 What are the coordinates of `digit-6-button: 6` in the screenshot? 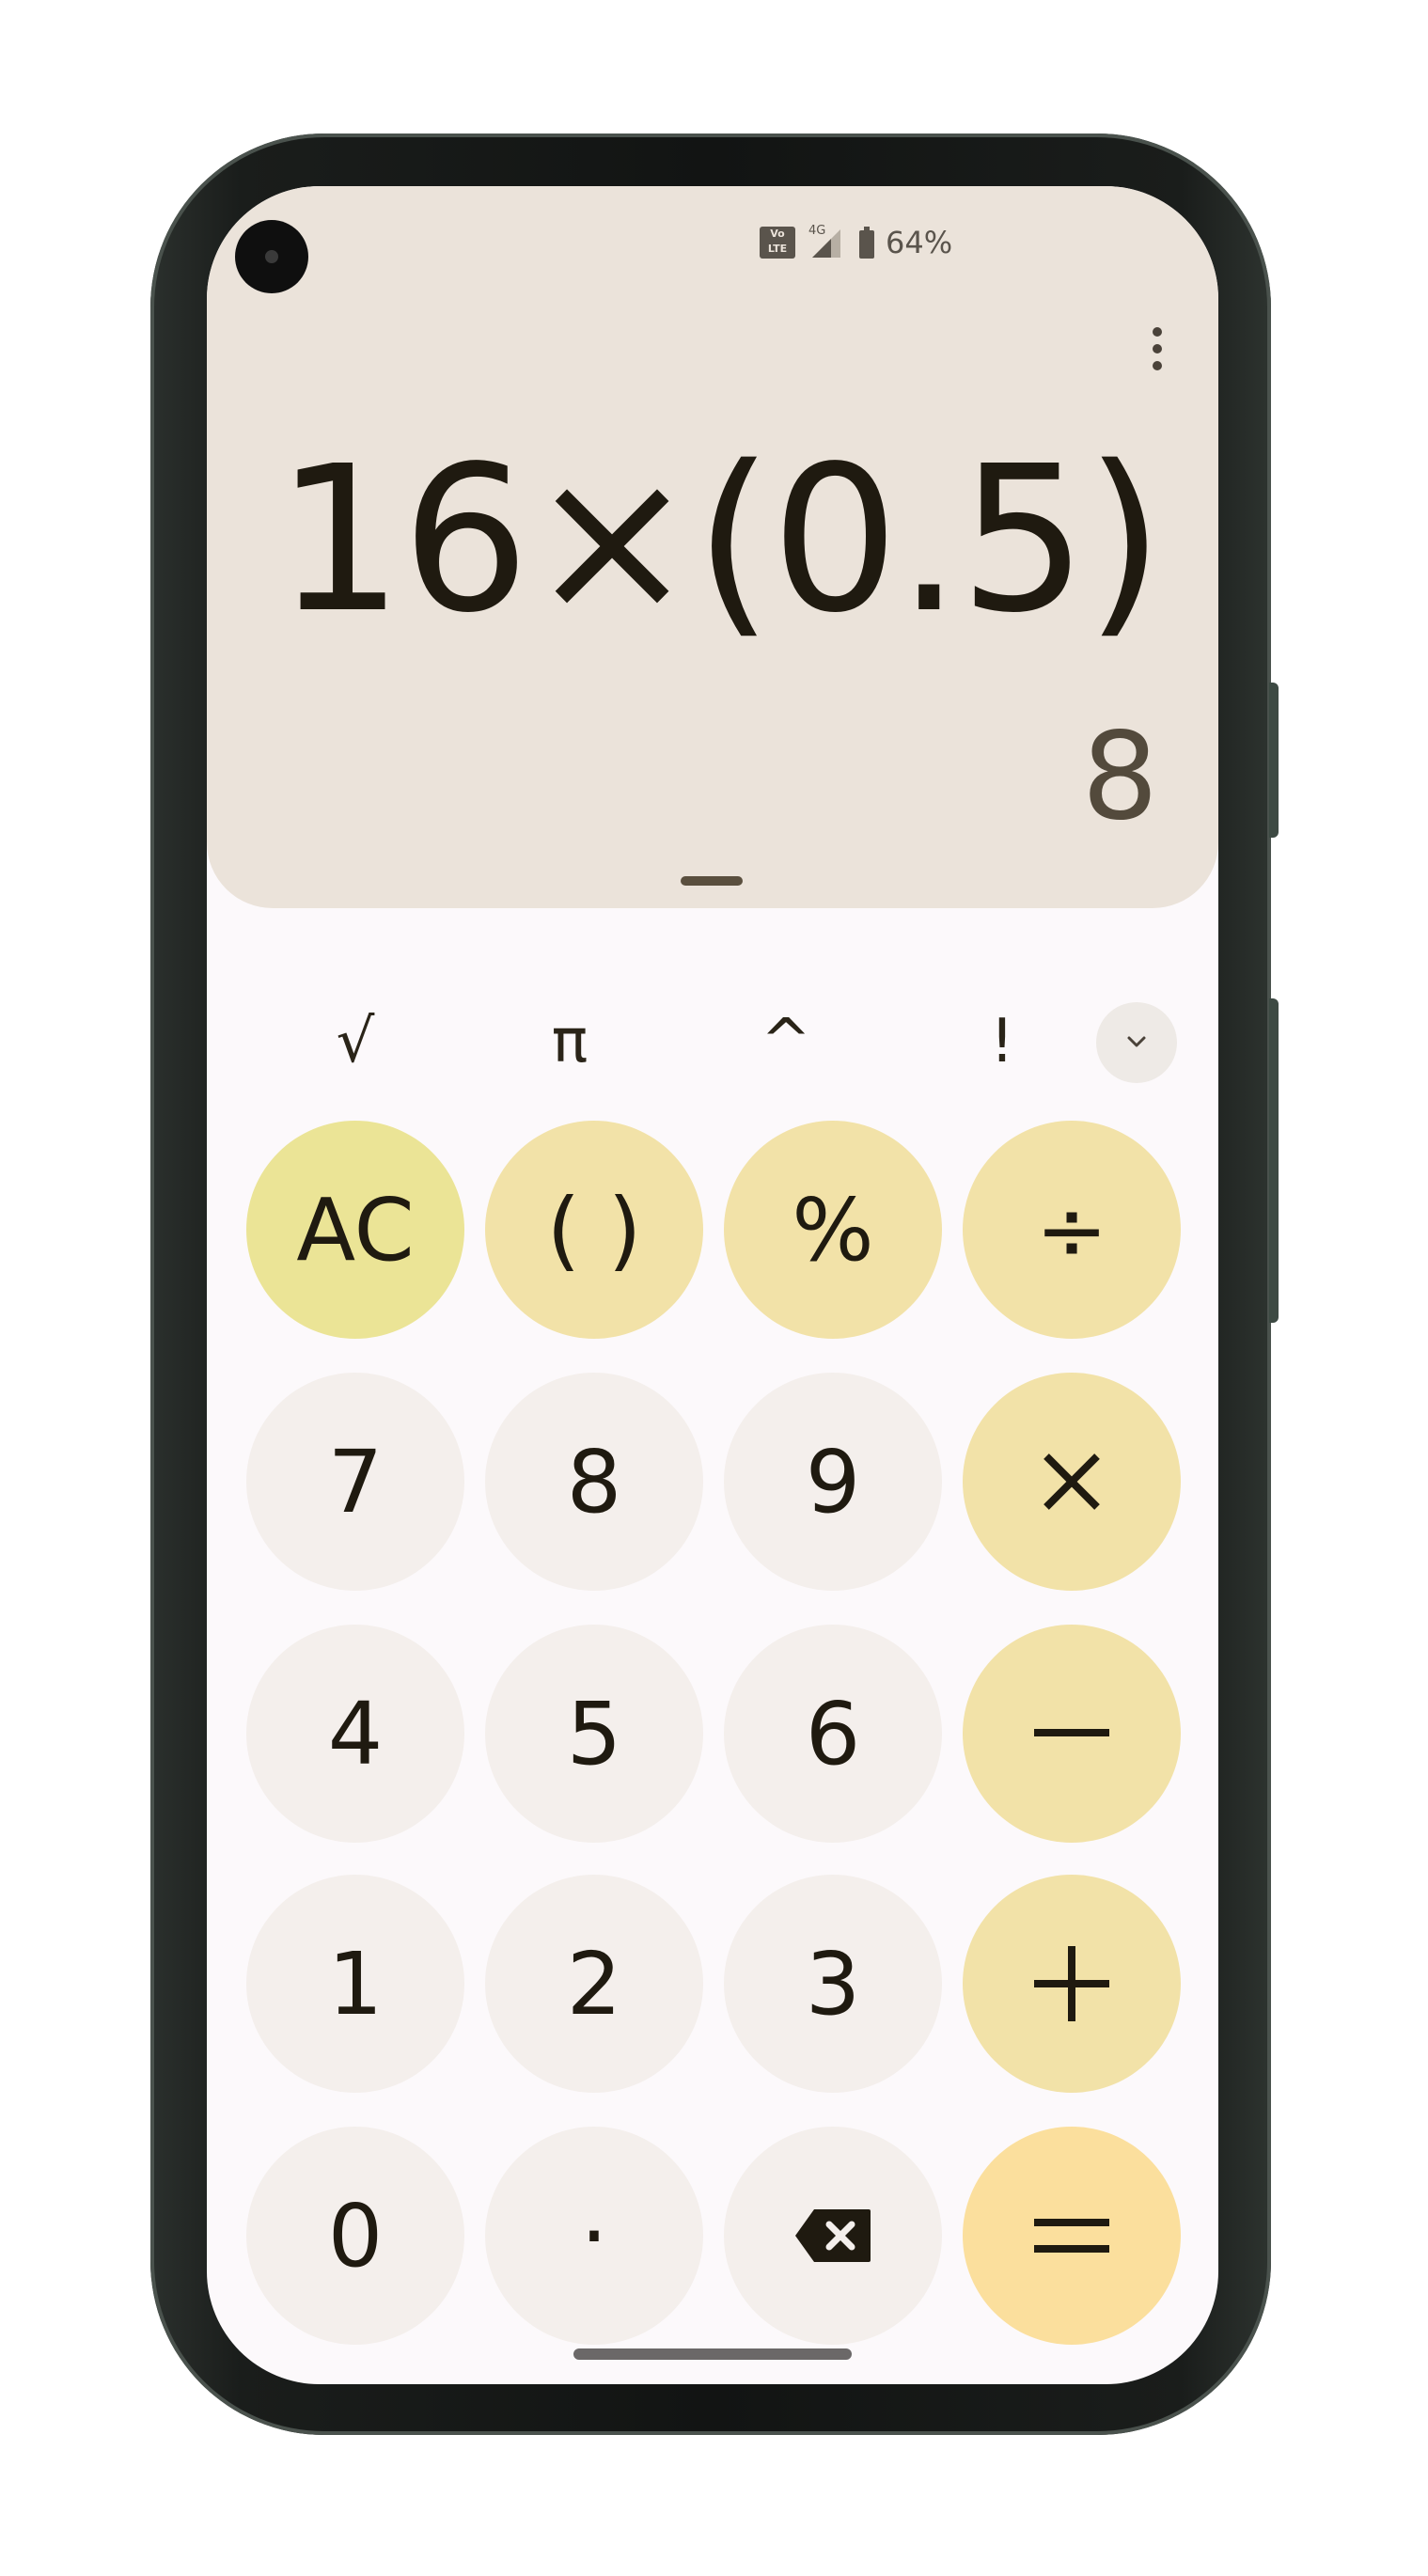 It's located at (833, 1734).